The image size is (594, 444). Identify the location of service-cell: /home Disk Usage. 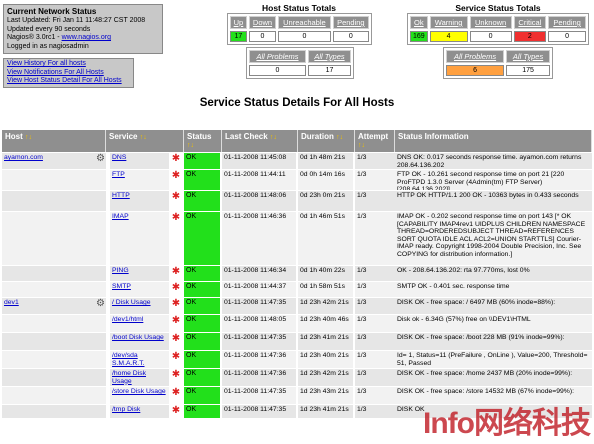
(139, 378).